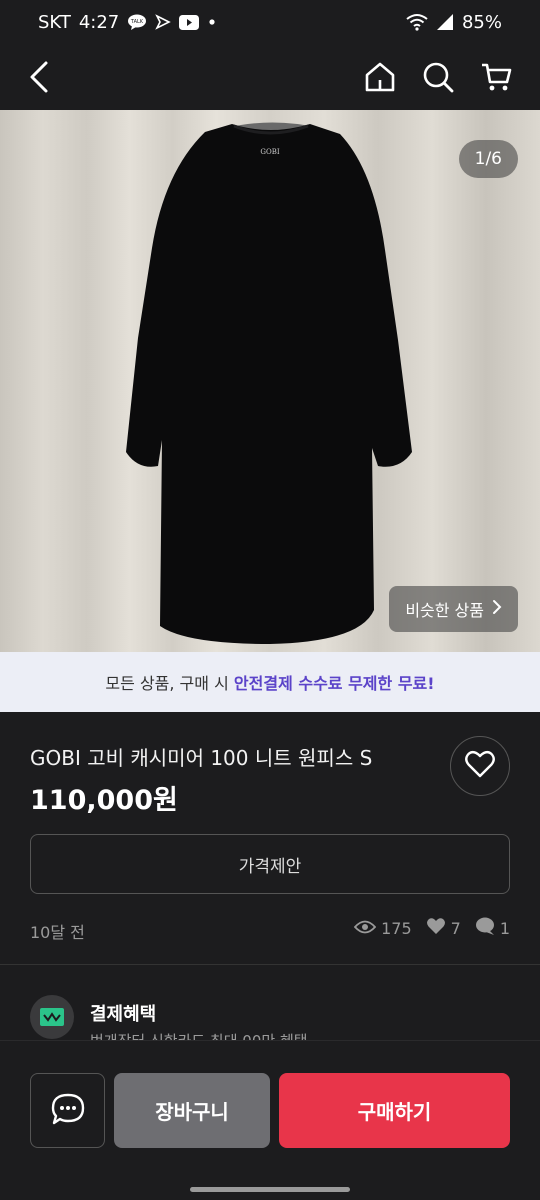  Describe the element at coordinates (417, 22) in the screenshot. I see `wifi-icon` at that location.